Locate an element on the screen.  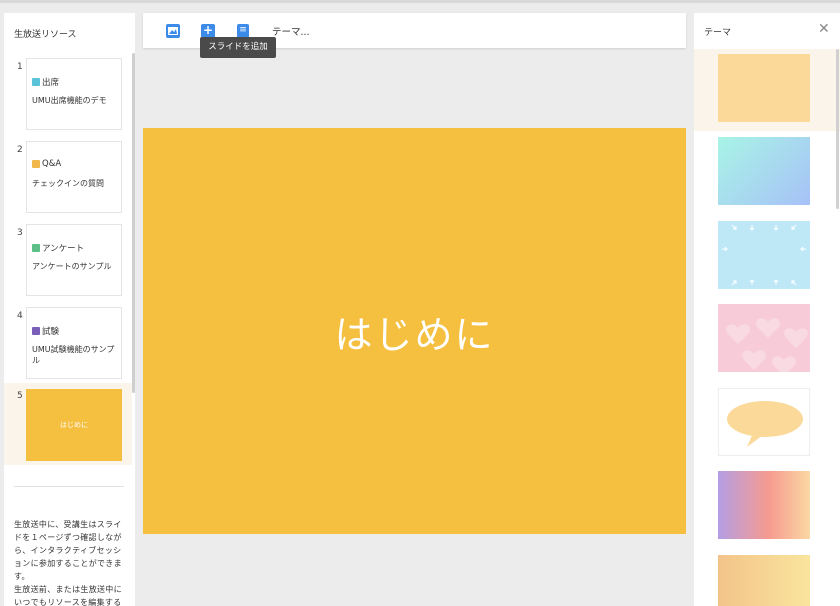
slide-item-5: 5 はじめに is located at coordinates (68, 424).